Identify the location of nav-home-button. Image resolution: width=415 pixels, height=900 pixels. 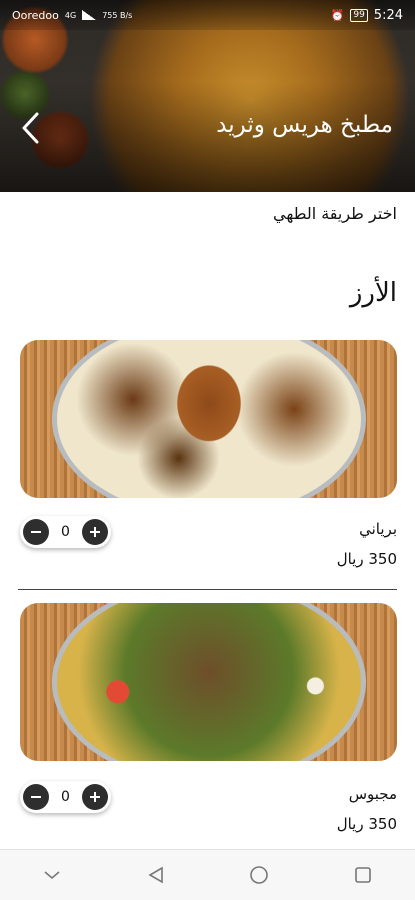
(259, 875).